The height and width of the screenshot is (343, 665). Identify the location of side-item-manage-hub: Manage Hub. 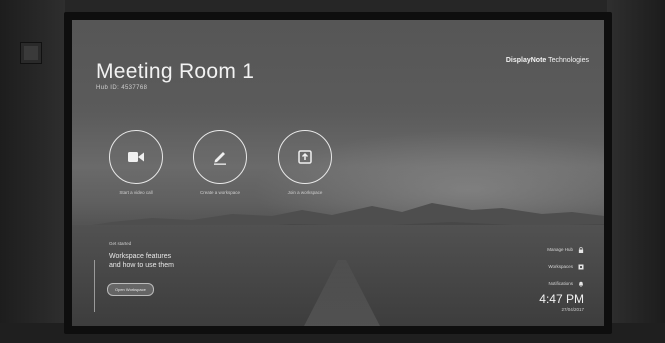
(565, 249).